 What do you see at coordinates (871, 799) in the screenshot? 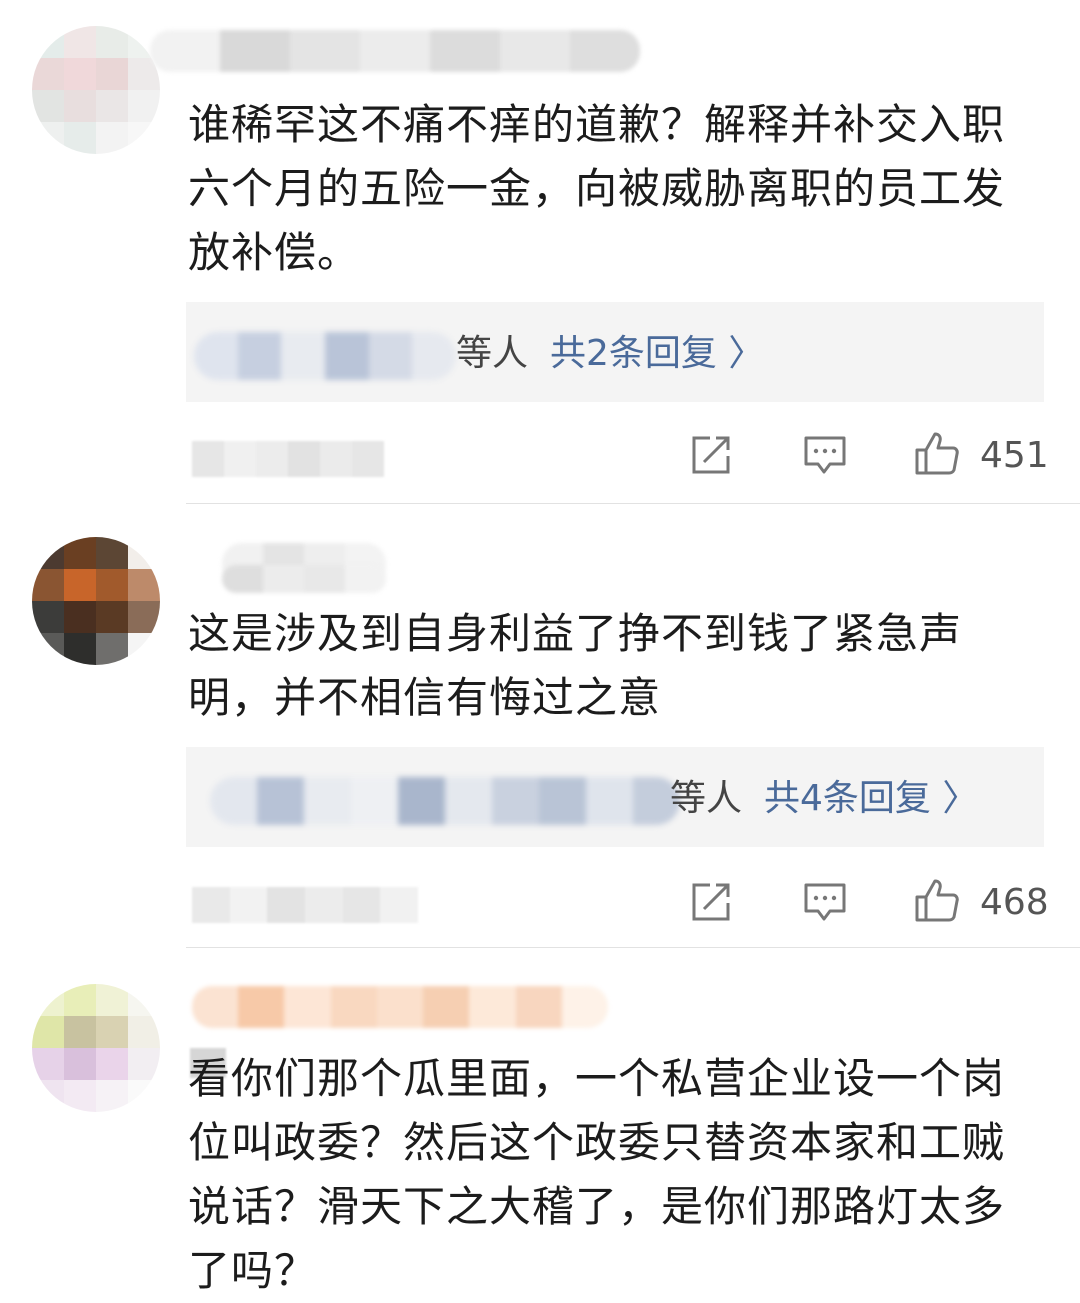
I see `reply-count-link: 共4条回复 〉` at bounding box center [871, 799].